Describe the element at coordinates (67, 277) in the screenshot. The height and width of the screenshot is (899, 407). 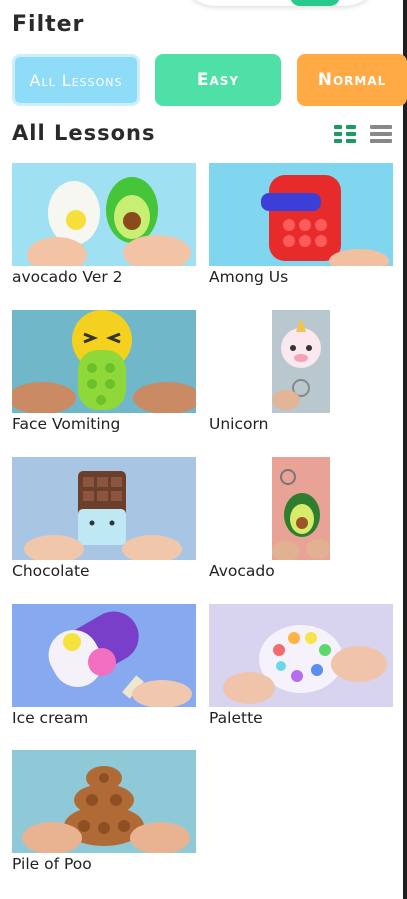
I see `lesson-title: avocado Ver 2` at that location.